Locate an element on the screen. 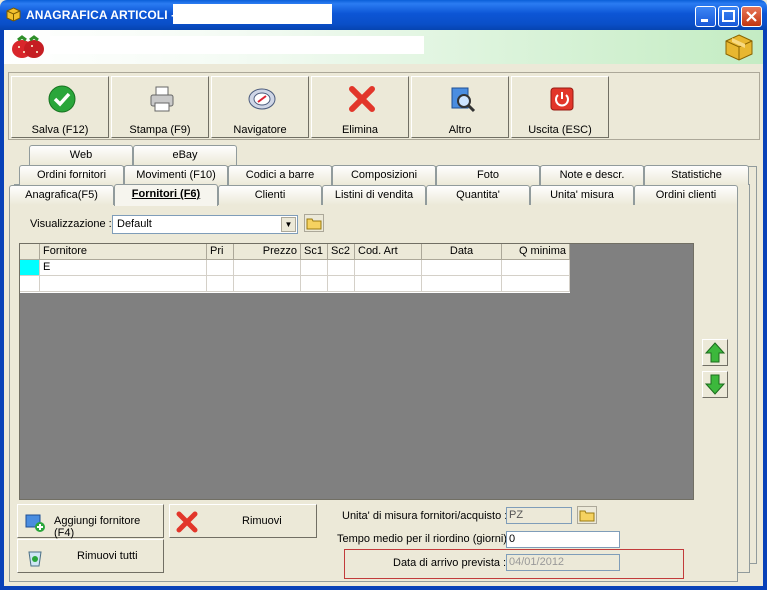  tab-units: Unita' misura is located at coordinates (582, 195).